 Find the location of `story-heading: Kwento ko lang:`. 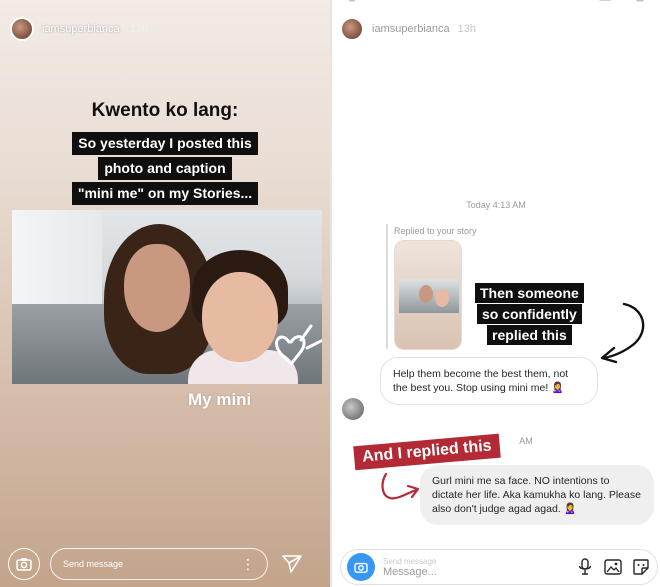

story-heading: Kwento ko lang: is located at coordinates (165, 110).